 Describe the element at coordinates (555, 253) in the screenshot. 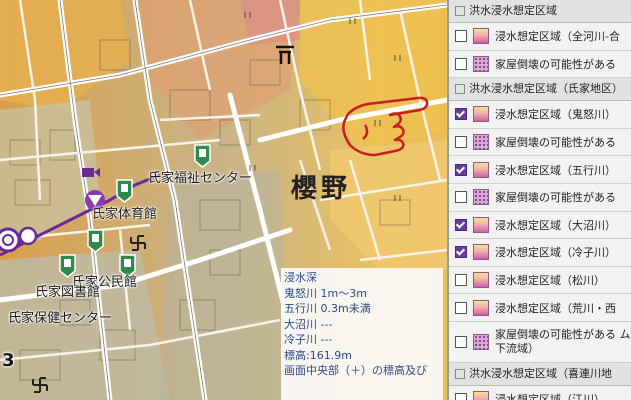

I see `layer-label: 浸水想定区域（冷子川）` at that location.